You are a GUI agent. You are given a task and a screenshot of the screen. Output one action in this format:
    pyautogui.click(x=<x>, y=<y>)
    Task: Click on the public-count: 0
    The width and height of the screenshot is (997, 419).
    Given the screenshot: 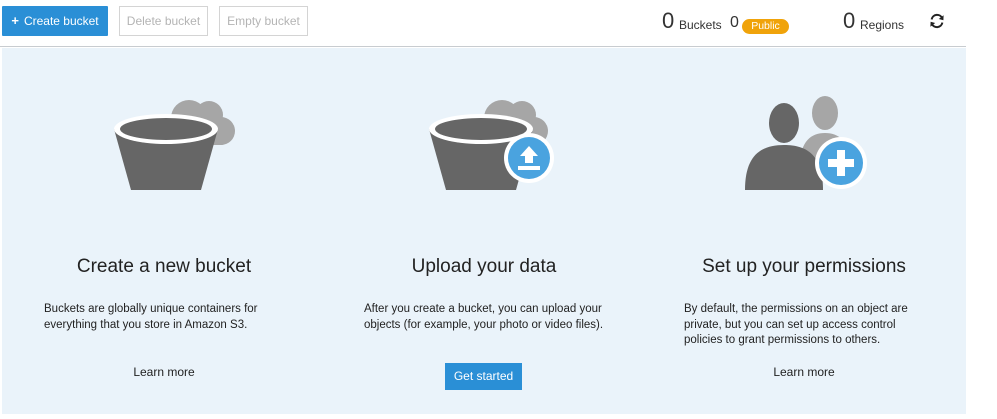 What is the action you would take?
    pyautogui.click(x=734, y=22)
    